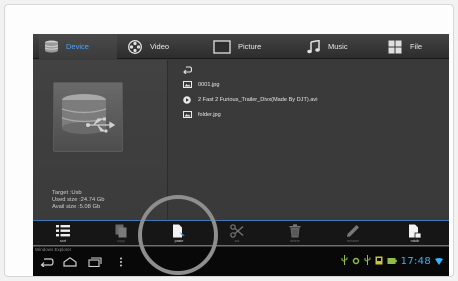 This screenshot has height=281, width=458. What do you see at coordinates (237, 241) in the screenshot?
I see `cut-label: cut` at bounding box center [237, 241].